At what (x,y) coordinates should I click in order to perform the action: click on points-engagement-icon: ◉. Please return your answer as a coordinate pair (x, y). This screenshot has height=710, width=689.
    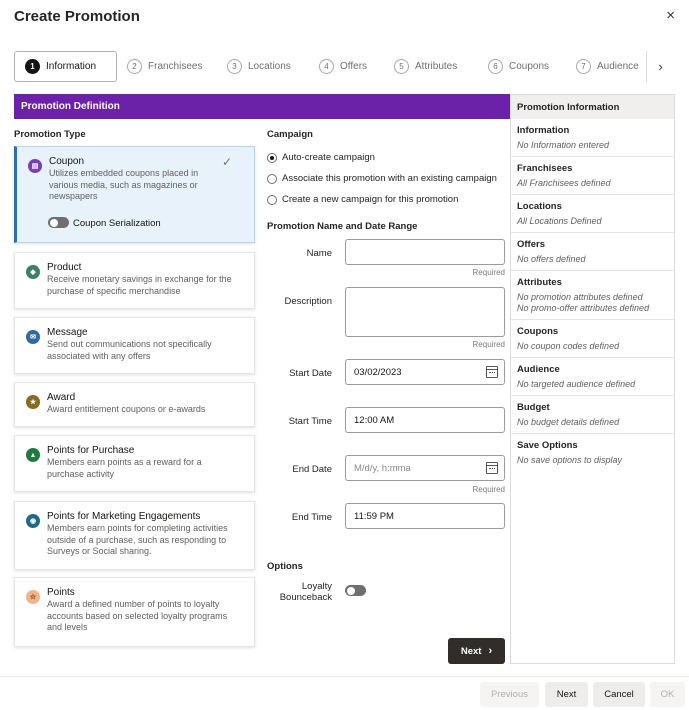
    Looking at the image, I should click on (33, 521).